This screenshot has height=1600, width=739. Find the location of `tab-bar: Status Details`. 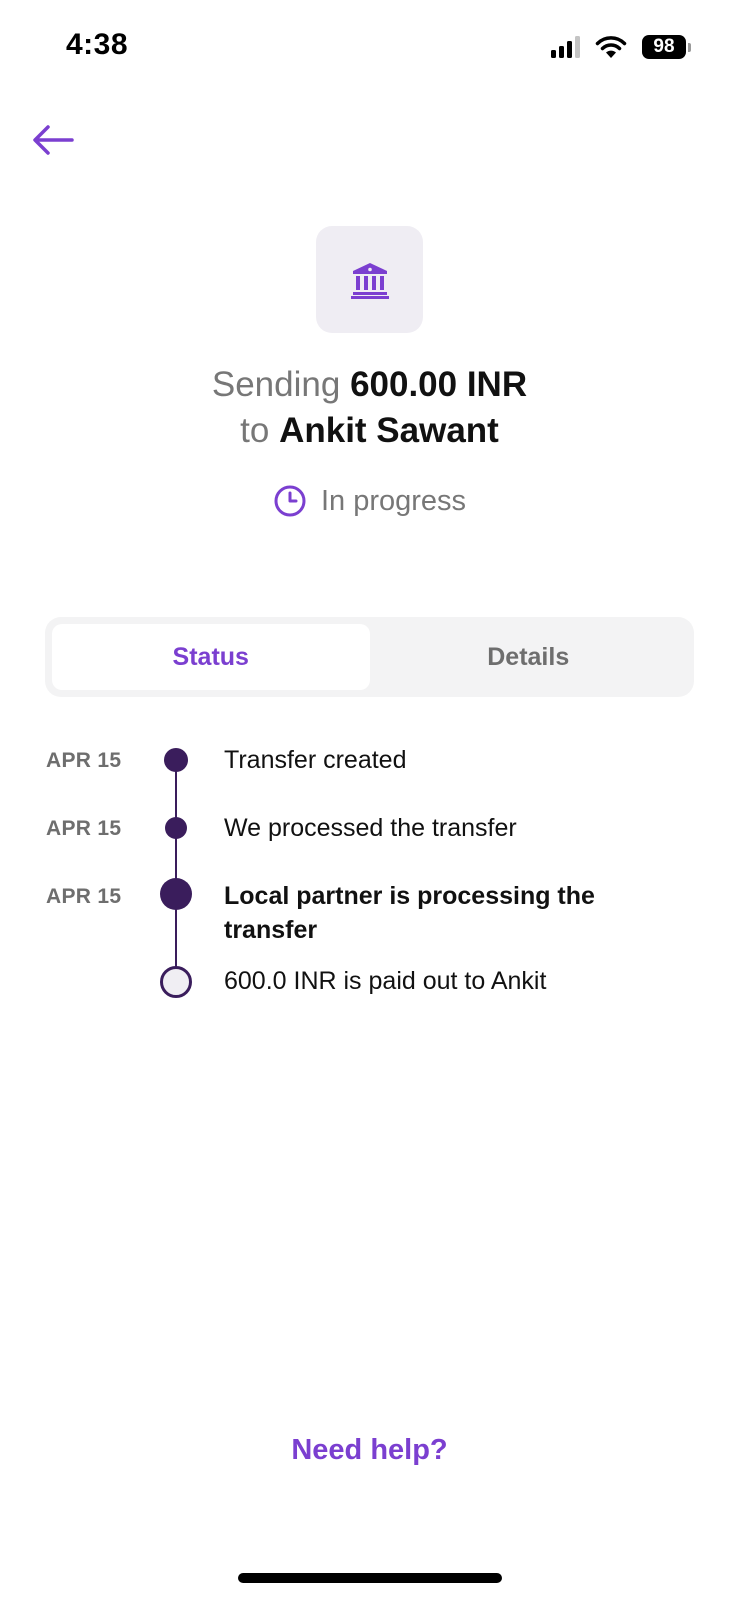

tab-bar: Status Details is located at coordinates (369, 657).